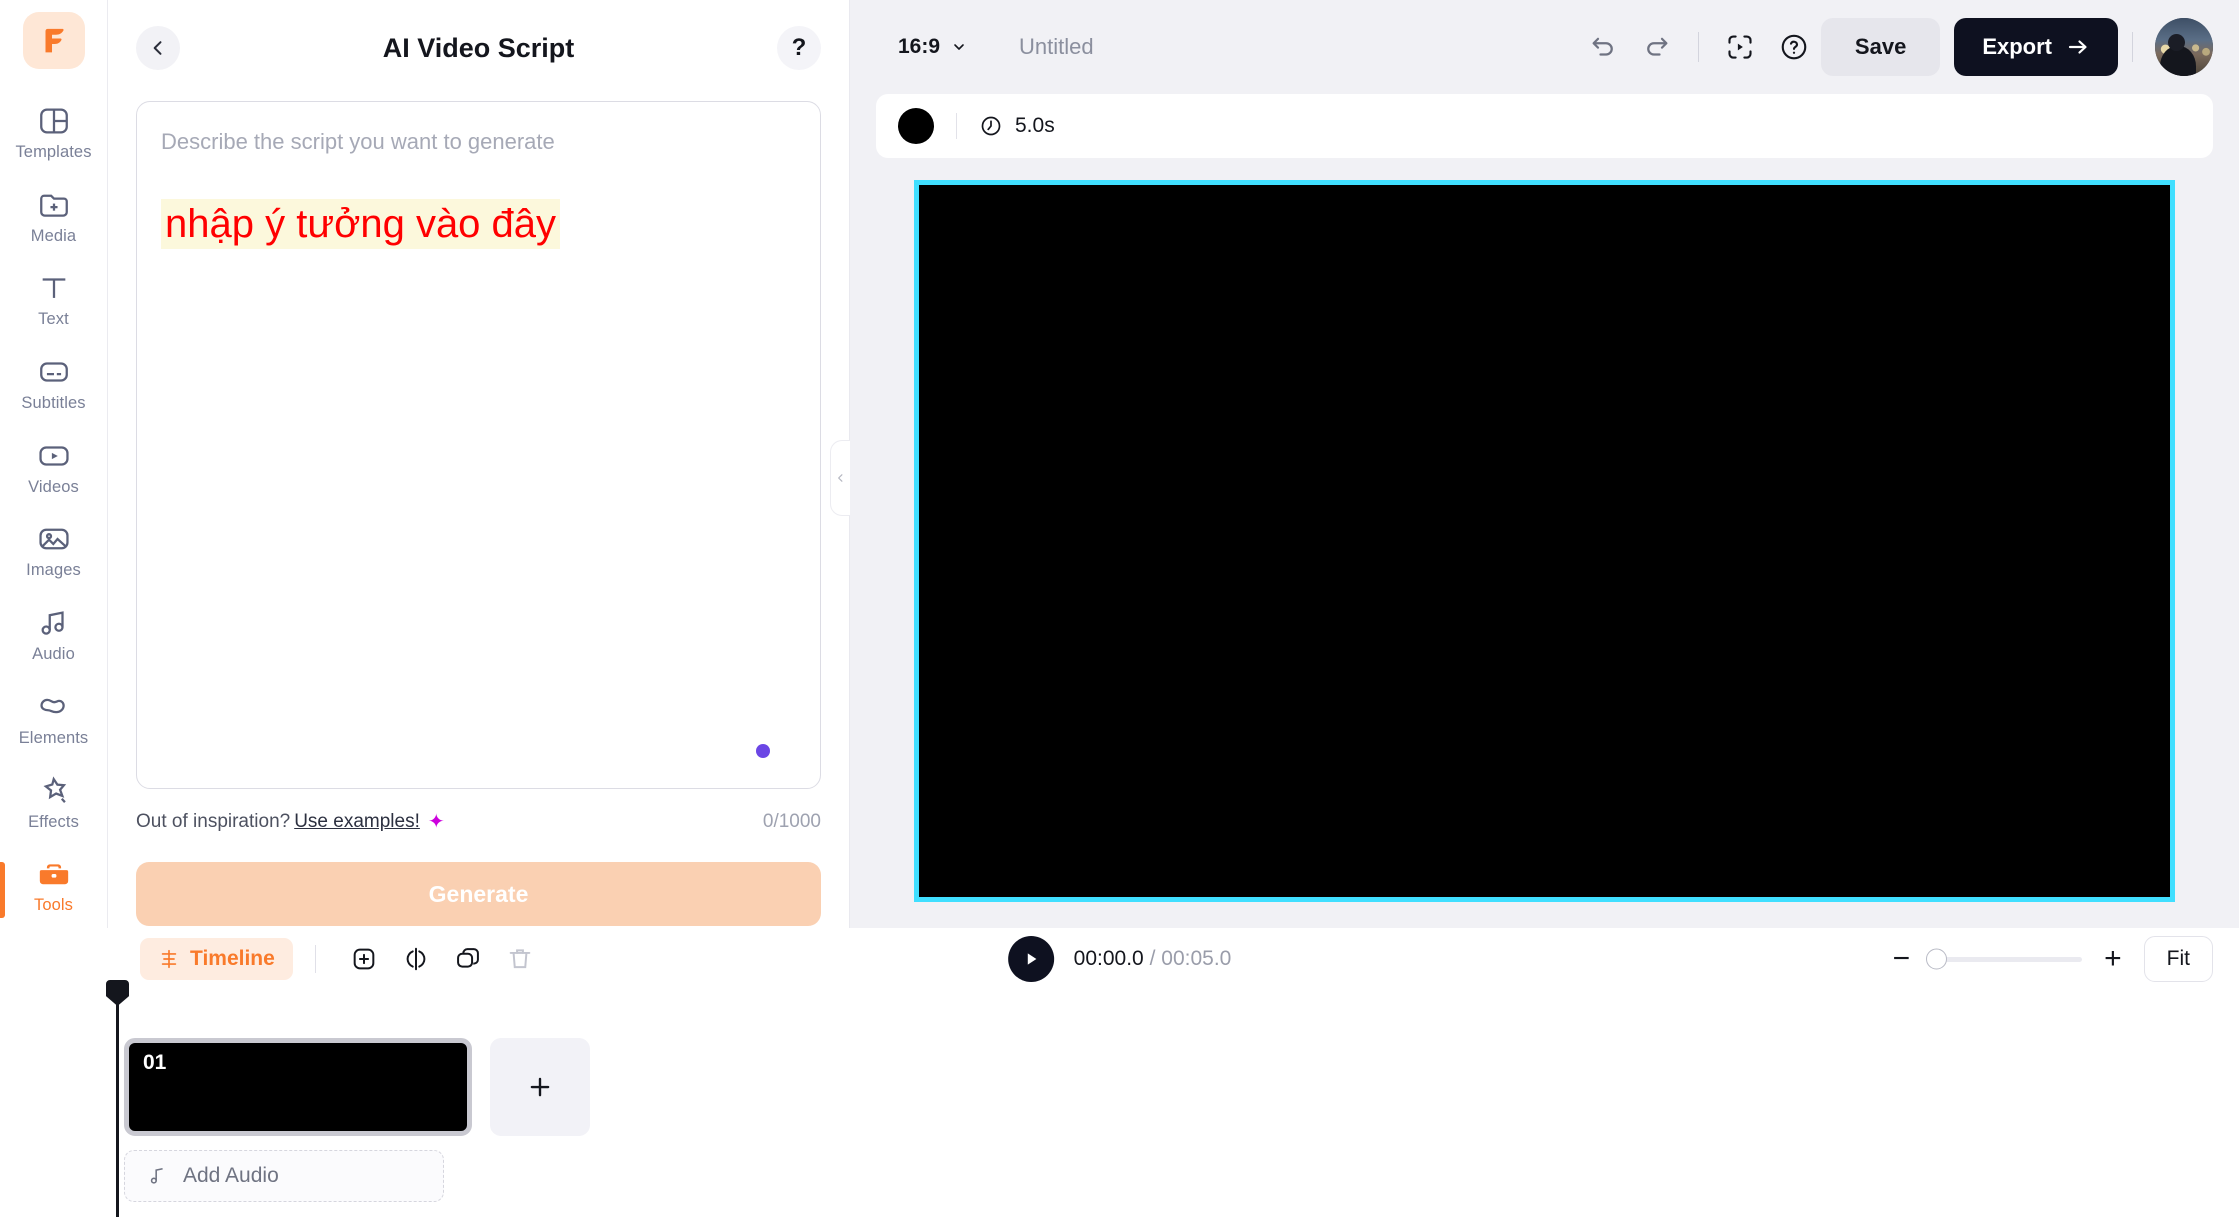 The image size is (2239, 1217). I want to click on zoom-controls: − + Fit, so click(2066, 959).